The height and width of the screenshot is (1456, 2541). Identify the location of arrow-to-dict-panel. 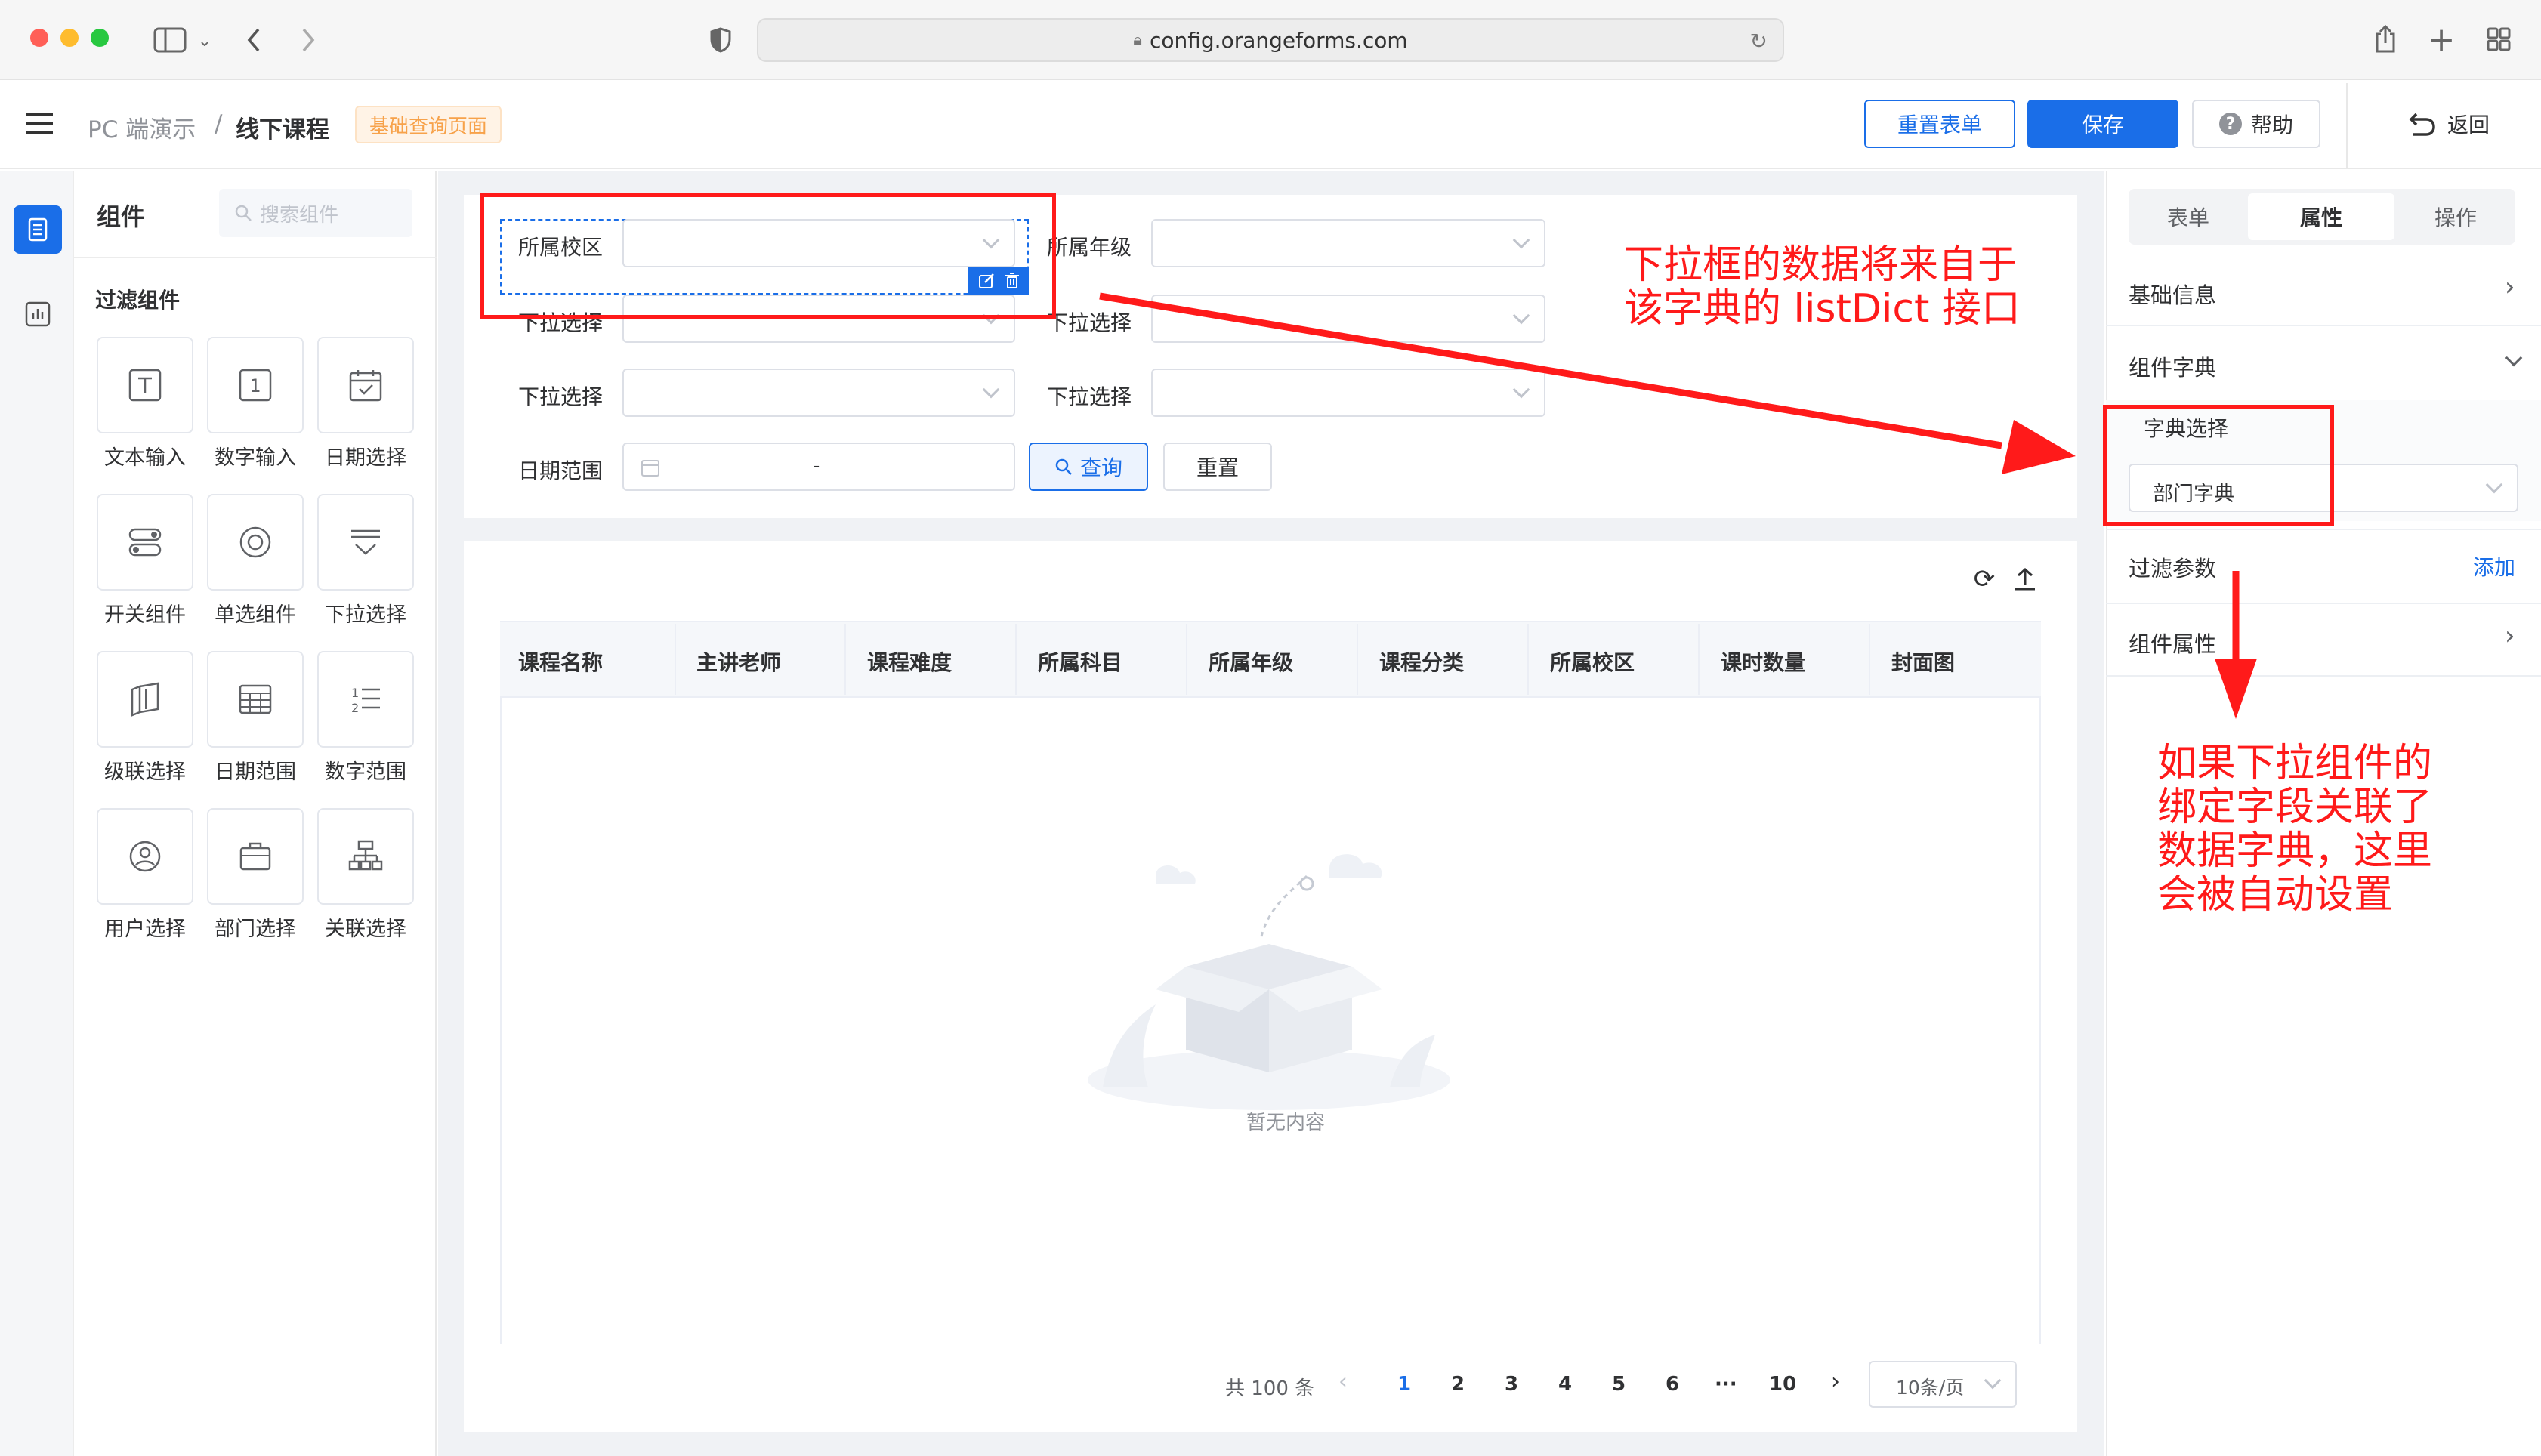
(1550, 370).